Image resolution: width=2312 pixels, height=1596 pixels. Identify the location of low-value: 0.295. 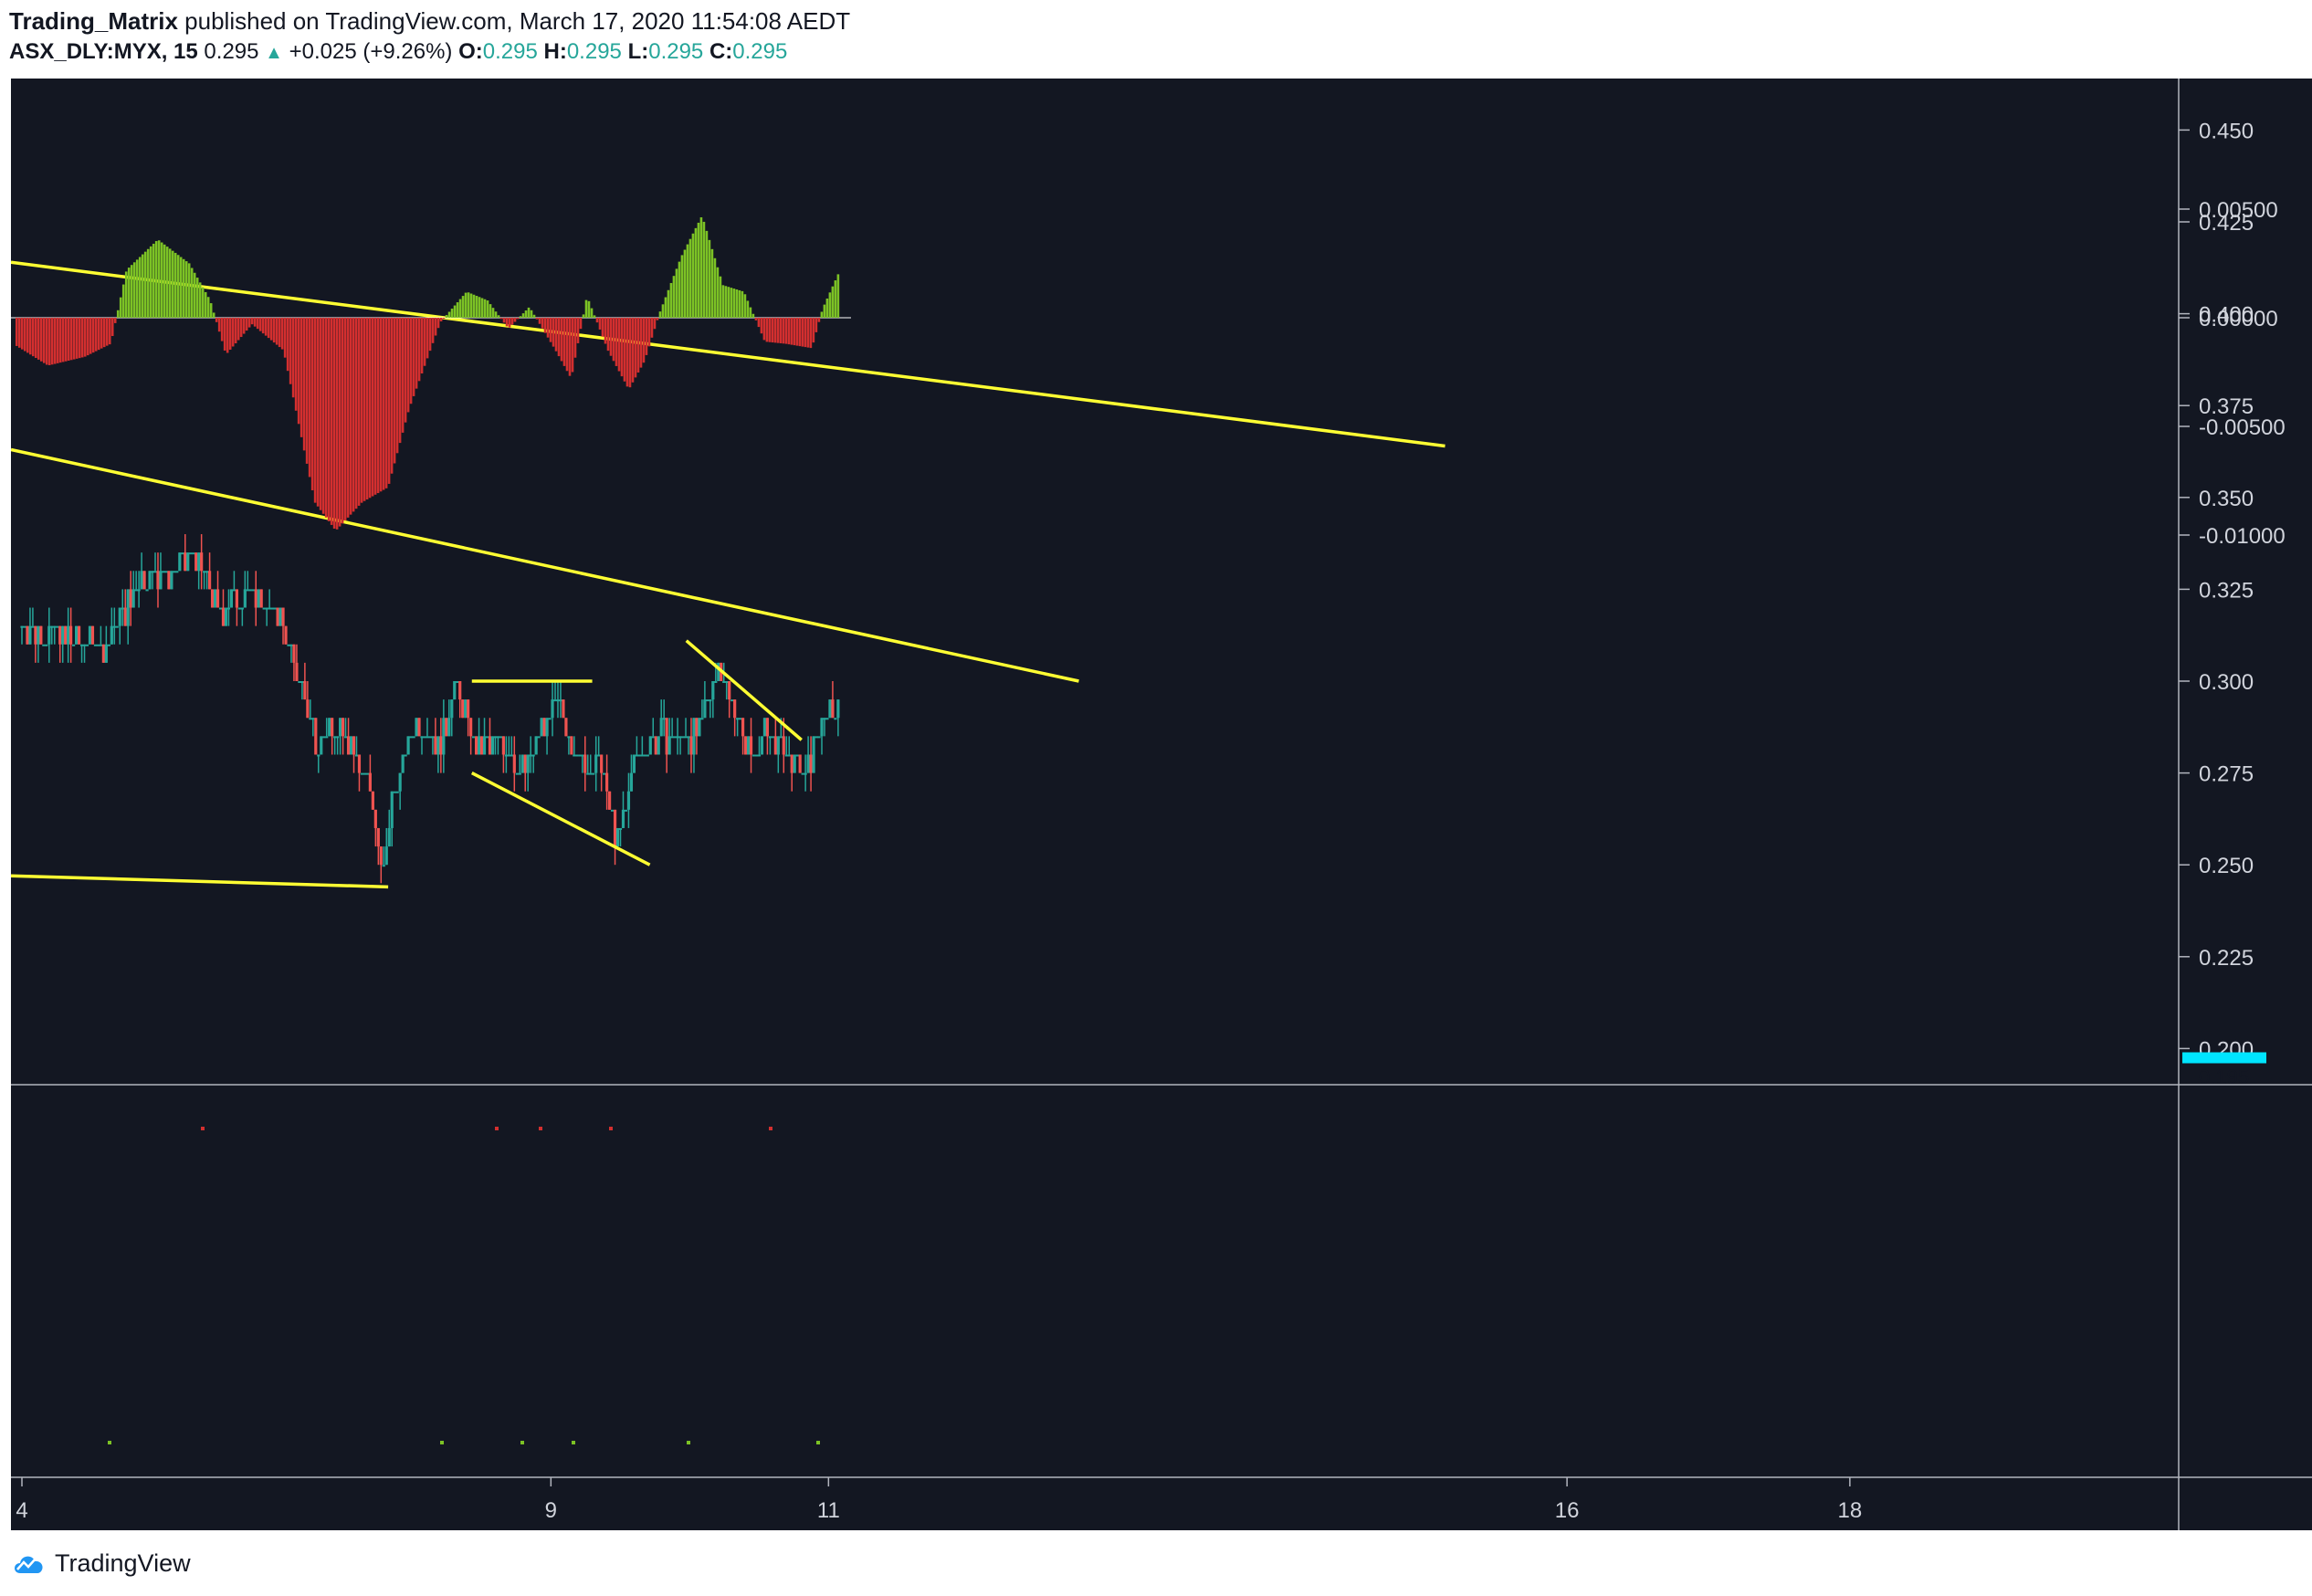
(676, 52).